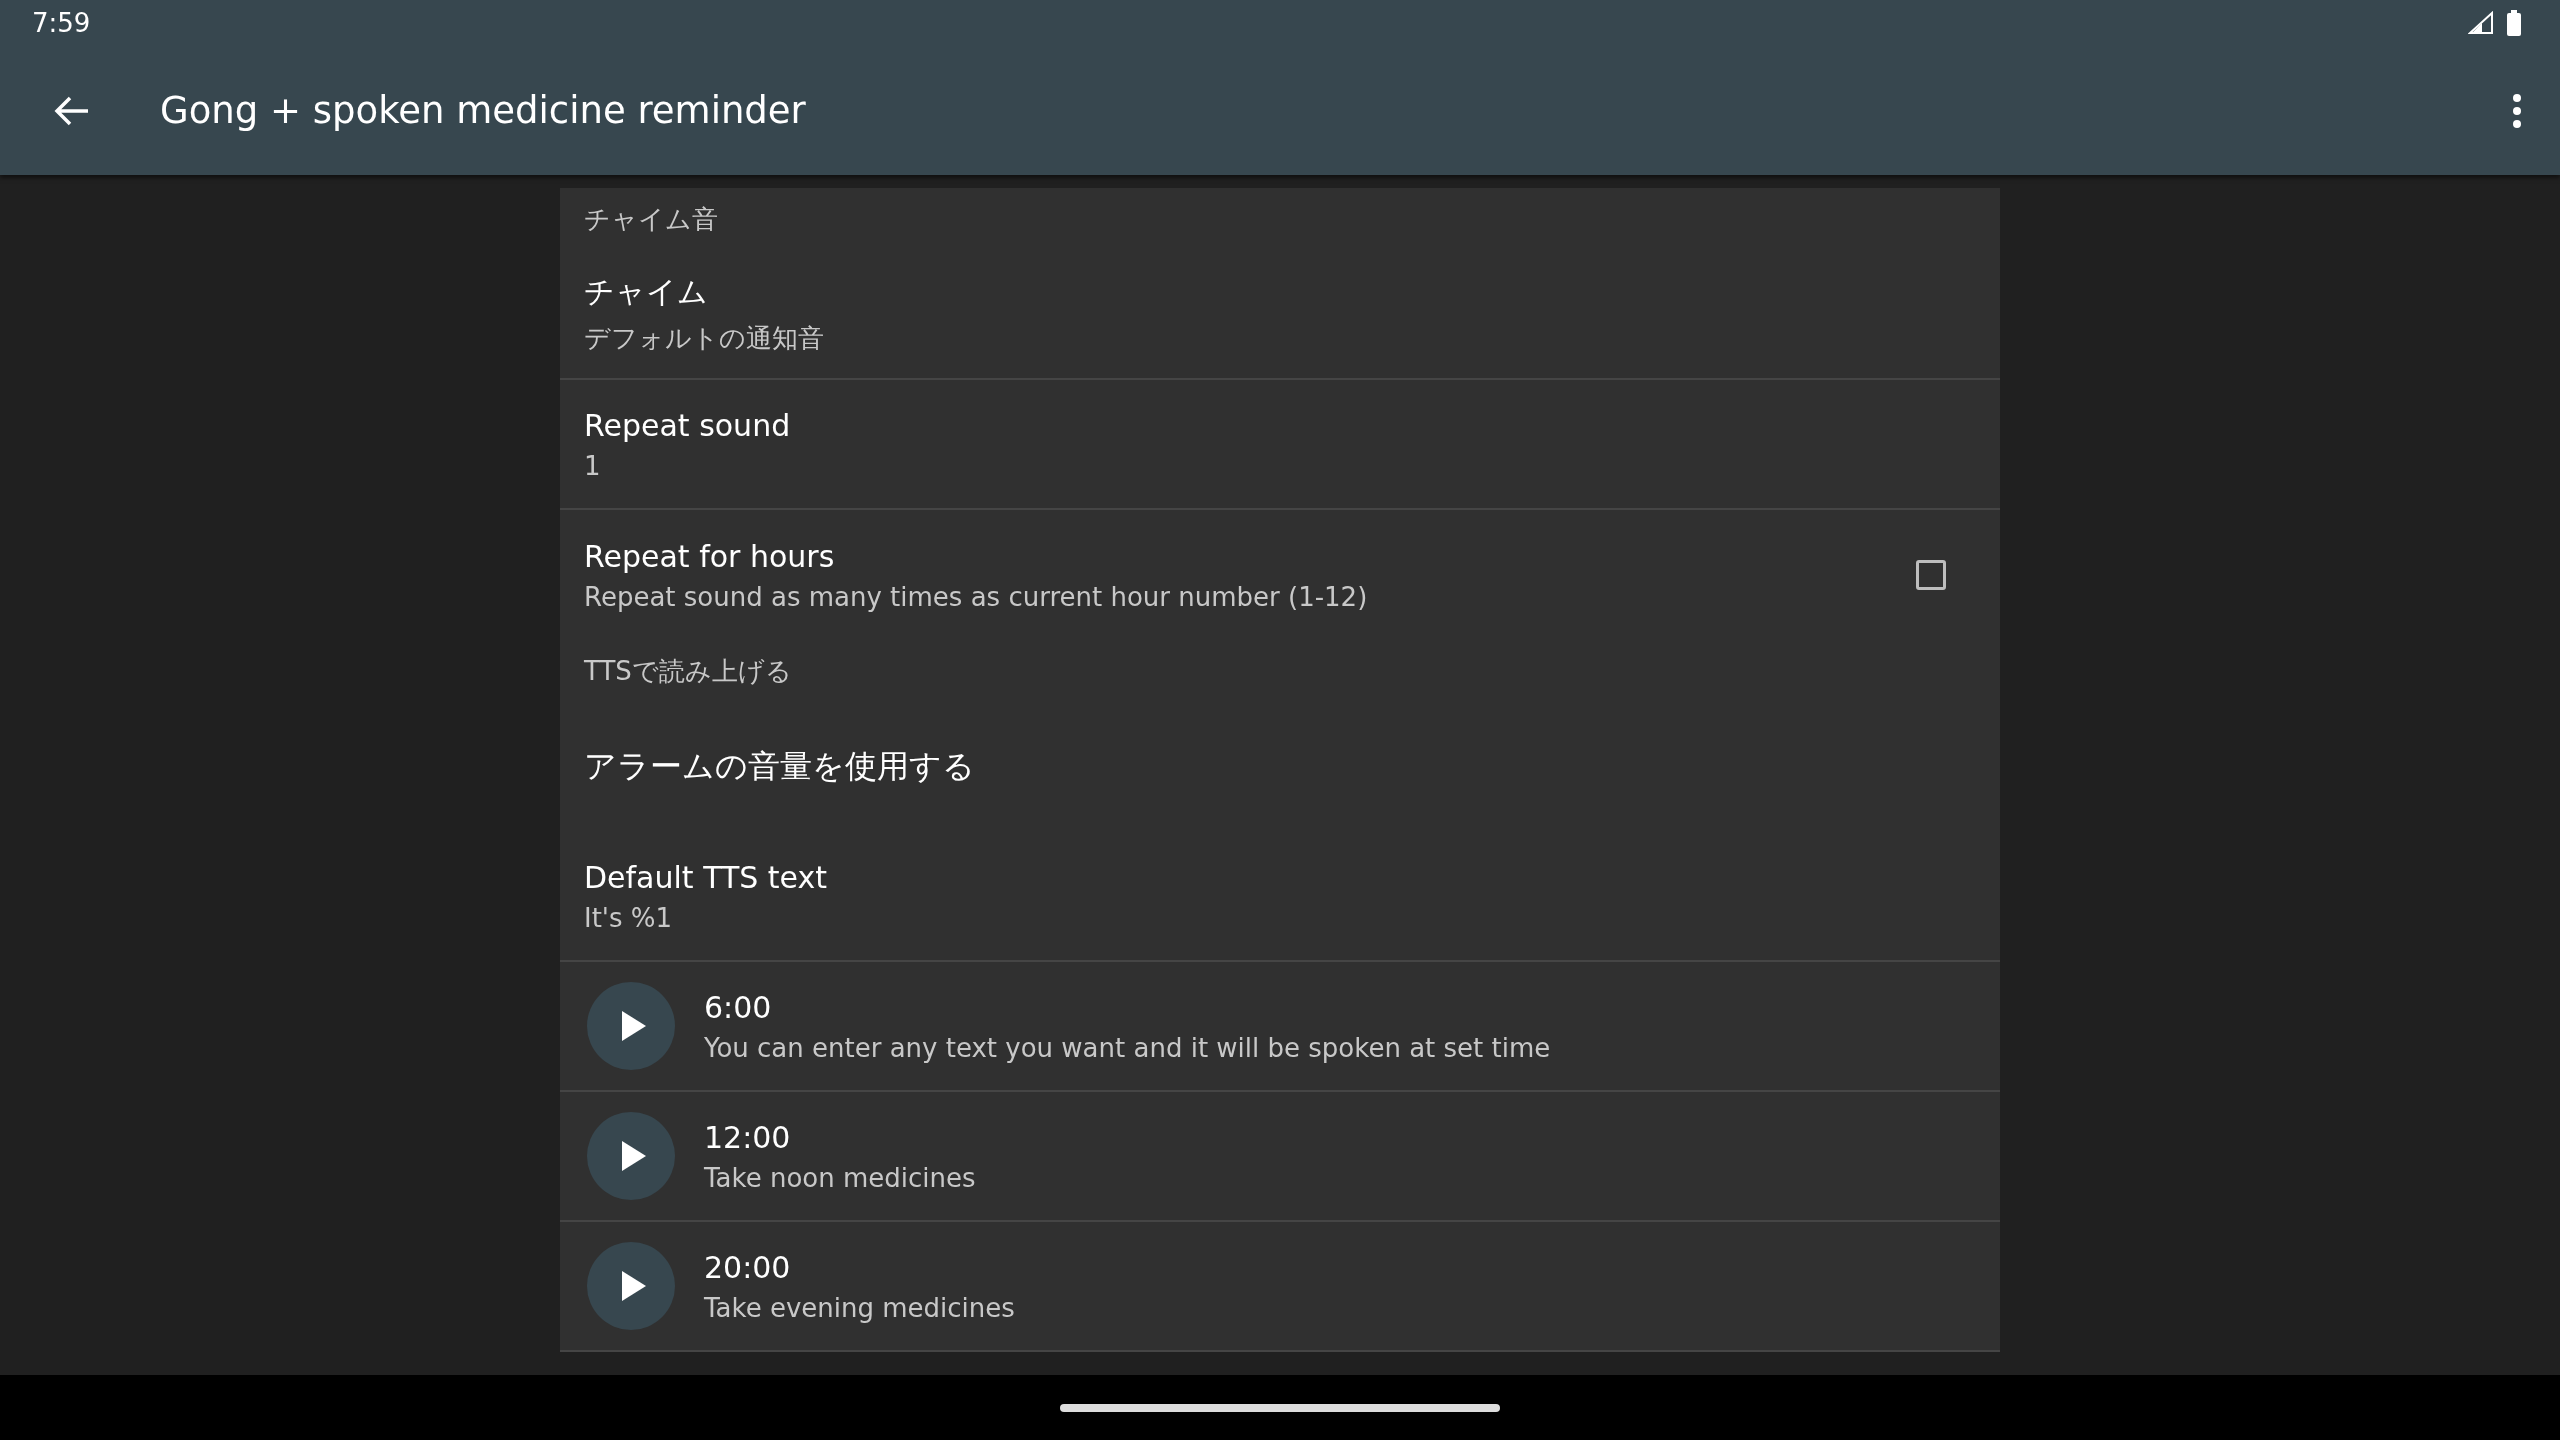 The image size is (2560, 1440). I want to click on preference-row: Repeat sound 1, so click(1280, 445).